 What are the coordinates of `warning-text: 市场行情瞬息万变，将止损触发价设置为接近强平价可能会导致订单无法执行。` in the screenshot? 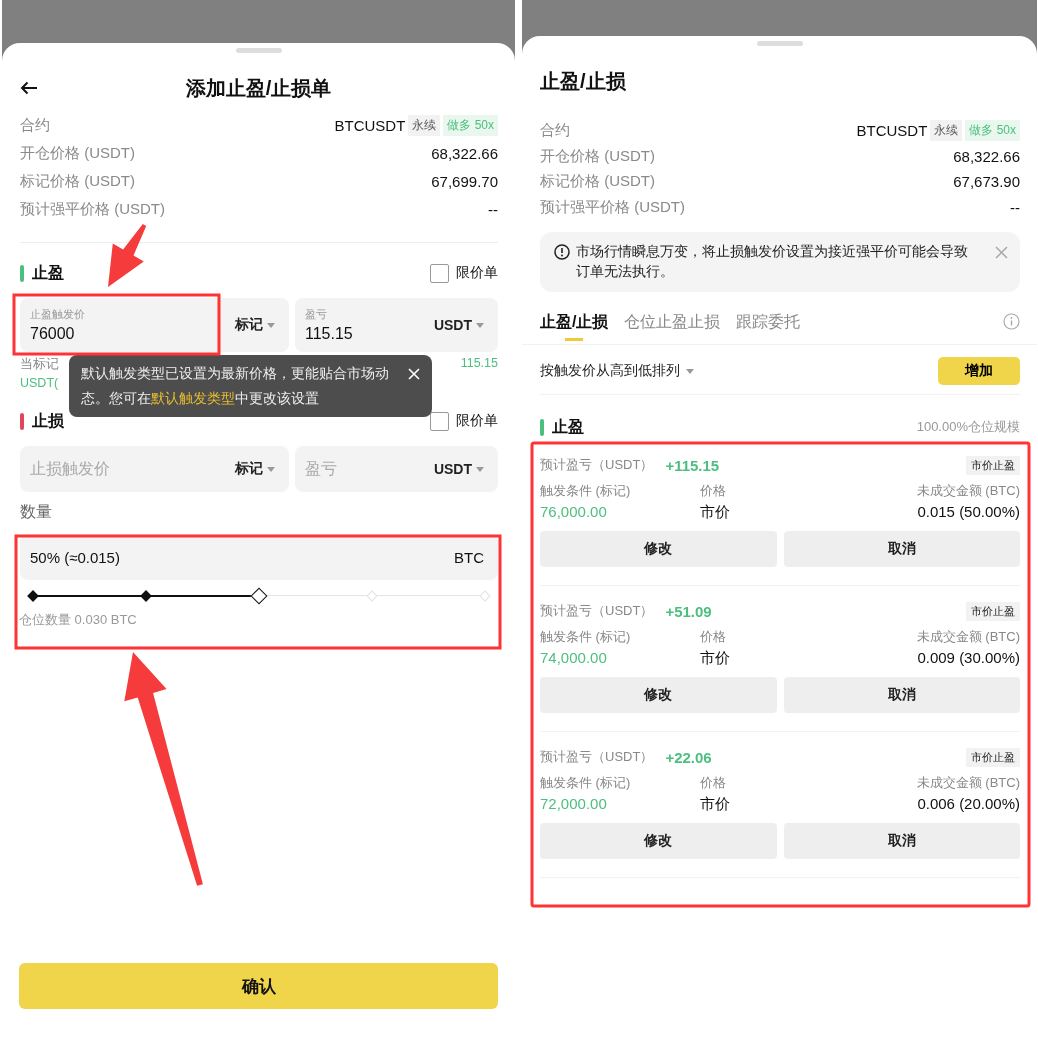 It's located at (772, 262).